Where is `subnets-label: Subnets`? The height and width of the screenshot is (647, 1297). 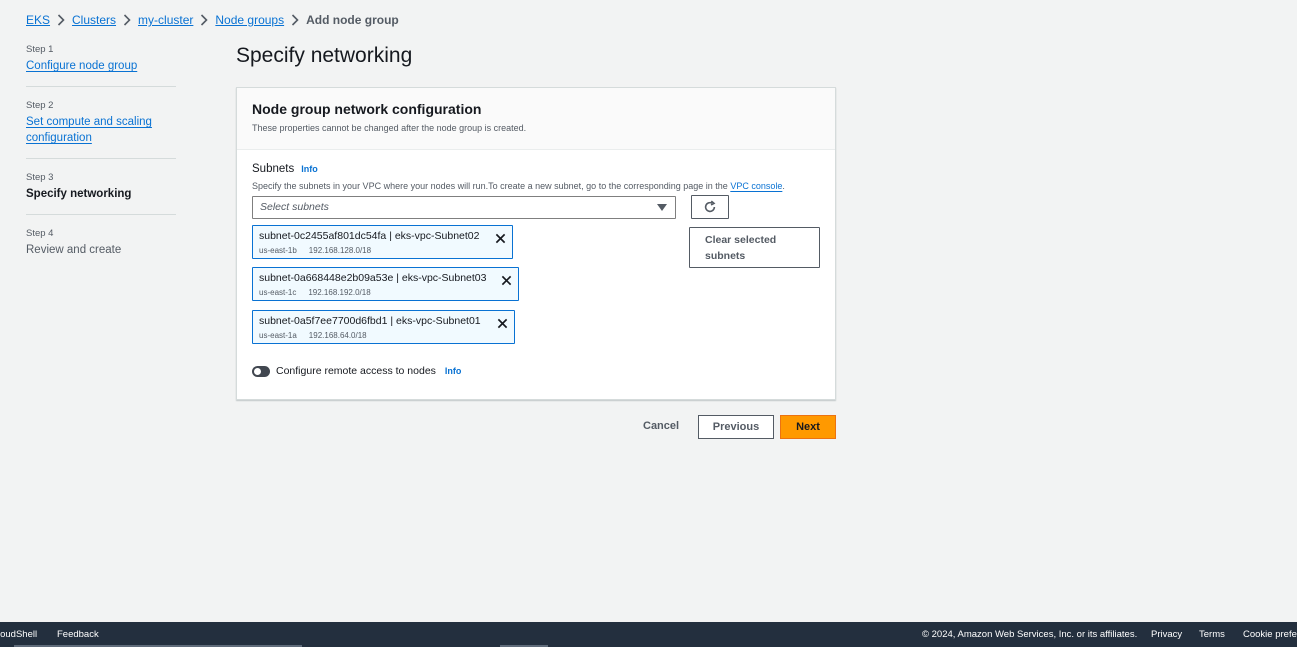 subnets-label: Subnets is located at coordinates (273, 169).